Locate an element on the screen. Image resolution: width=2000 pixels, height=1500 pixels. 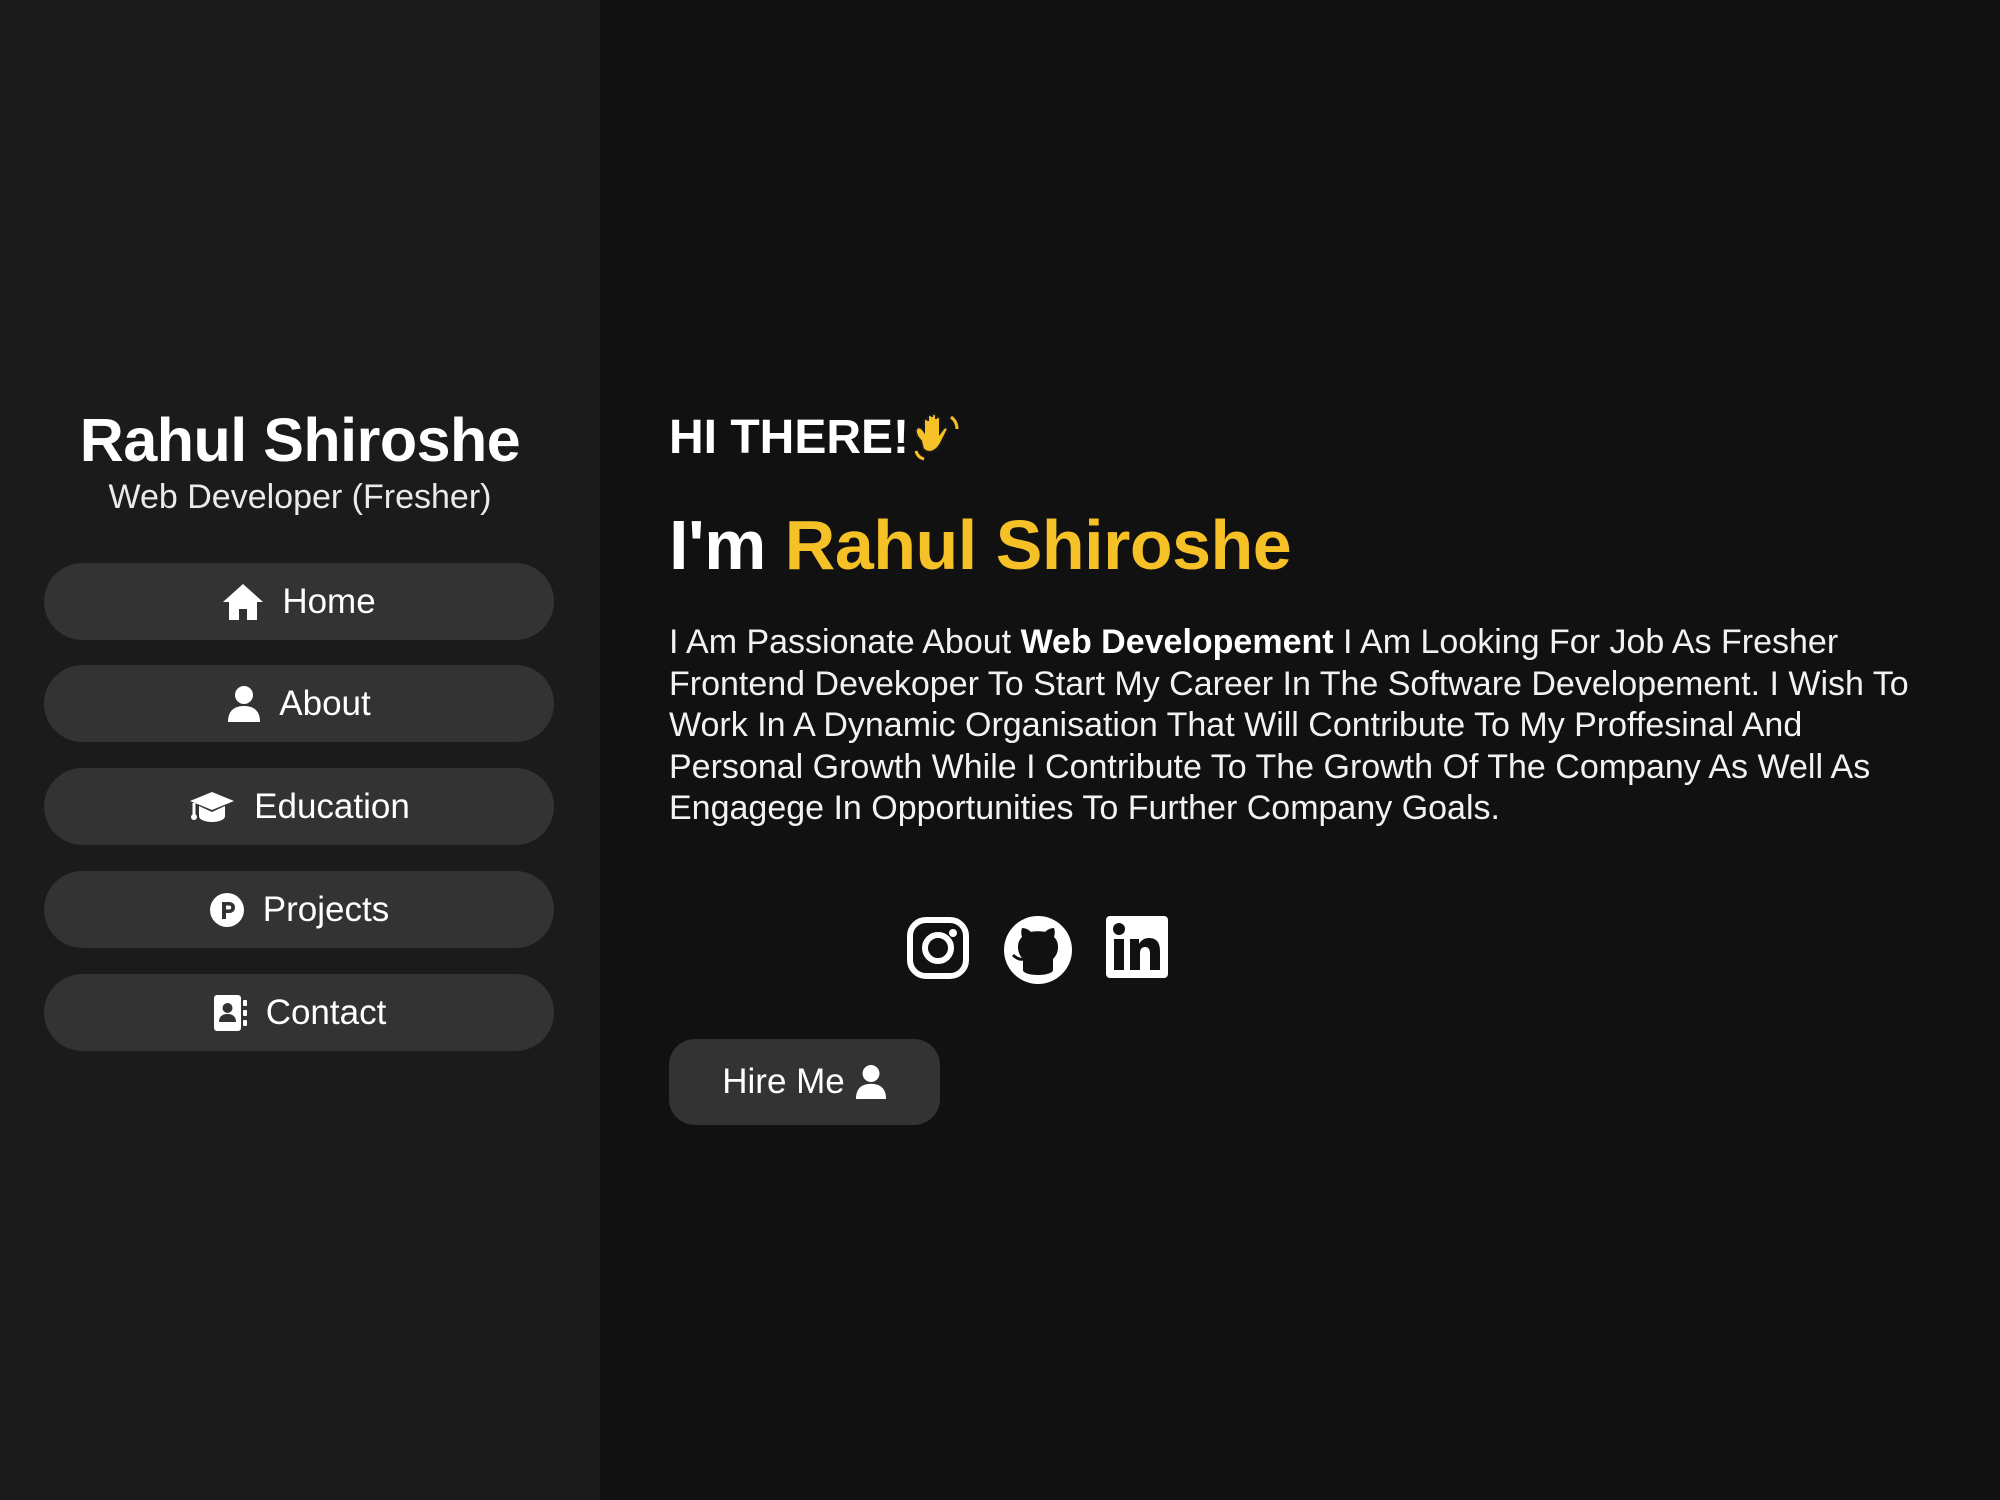
instagram-icon is located at coordinates (938, 948).